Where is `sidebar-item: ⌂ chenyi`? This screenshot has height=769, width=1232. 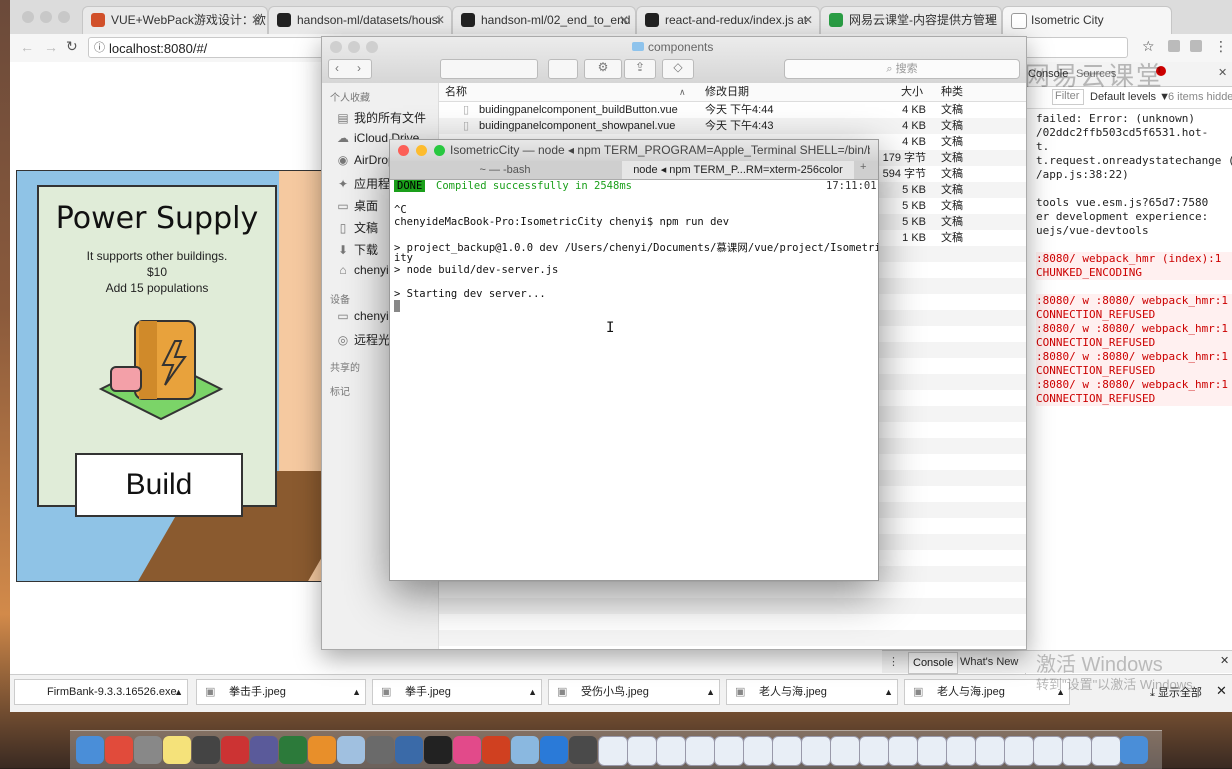 sidebar-item: ⌂ chenyi is located at coordinates (362, 270).